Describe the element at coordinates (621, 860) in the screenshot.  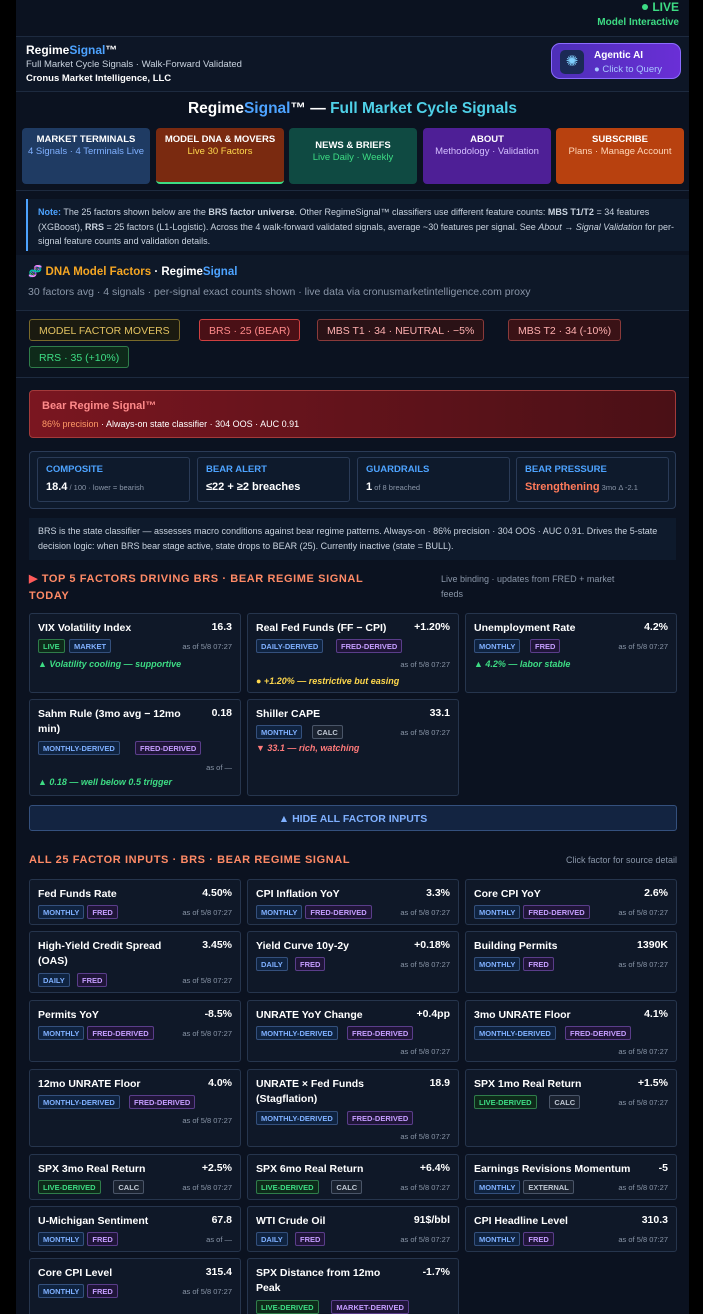
I see `all25-note: Click factor for source detail` at that location.